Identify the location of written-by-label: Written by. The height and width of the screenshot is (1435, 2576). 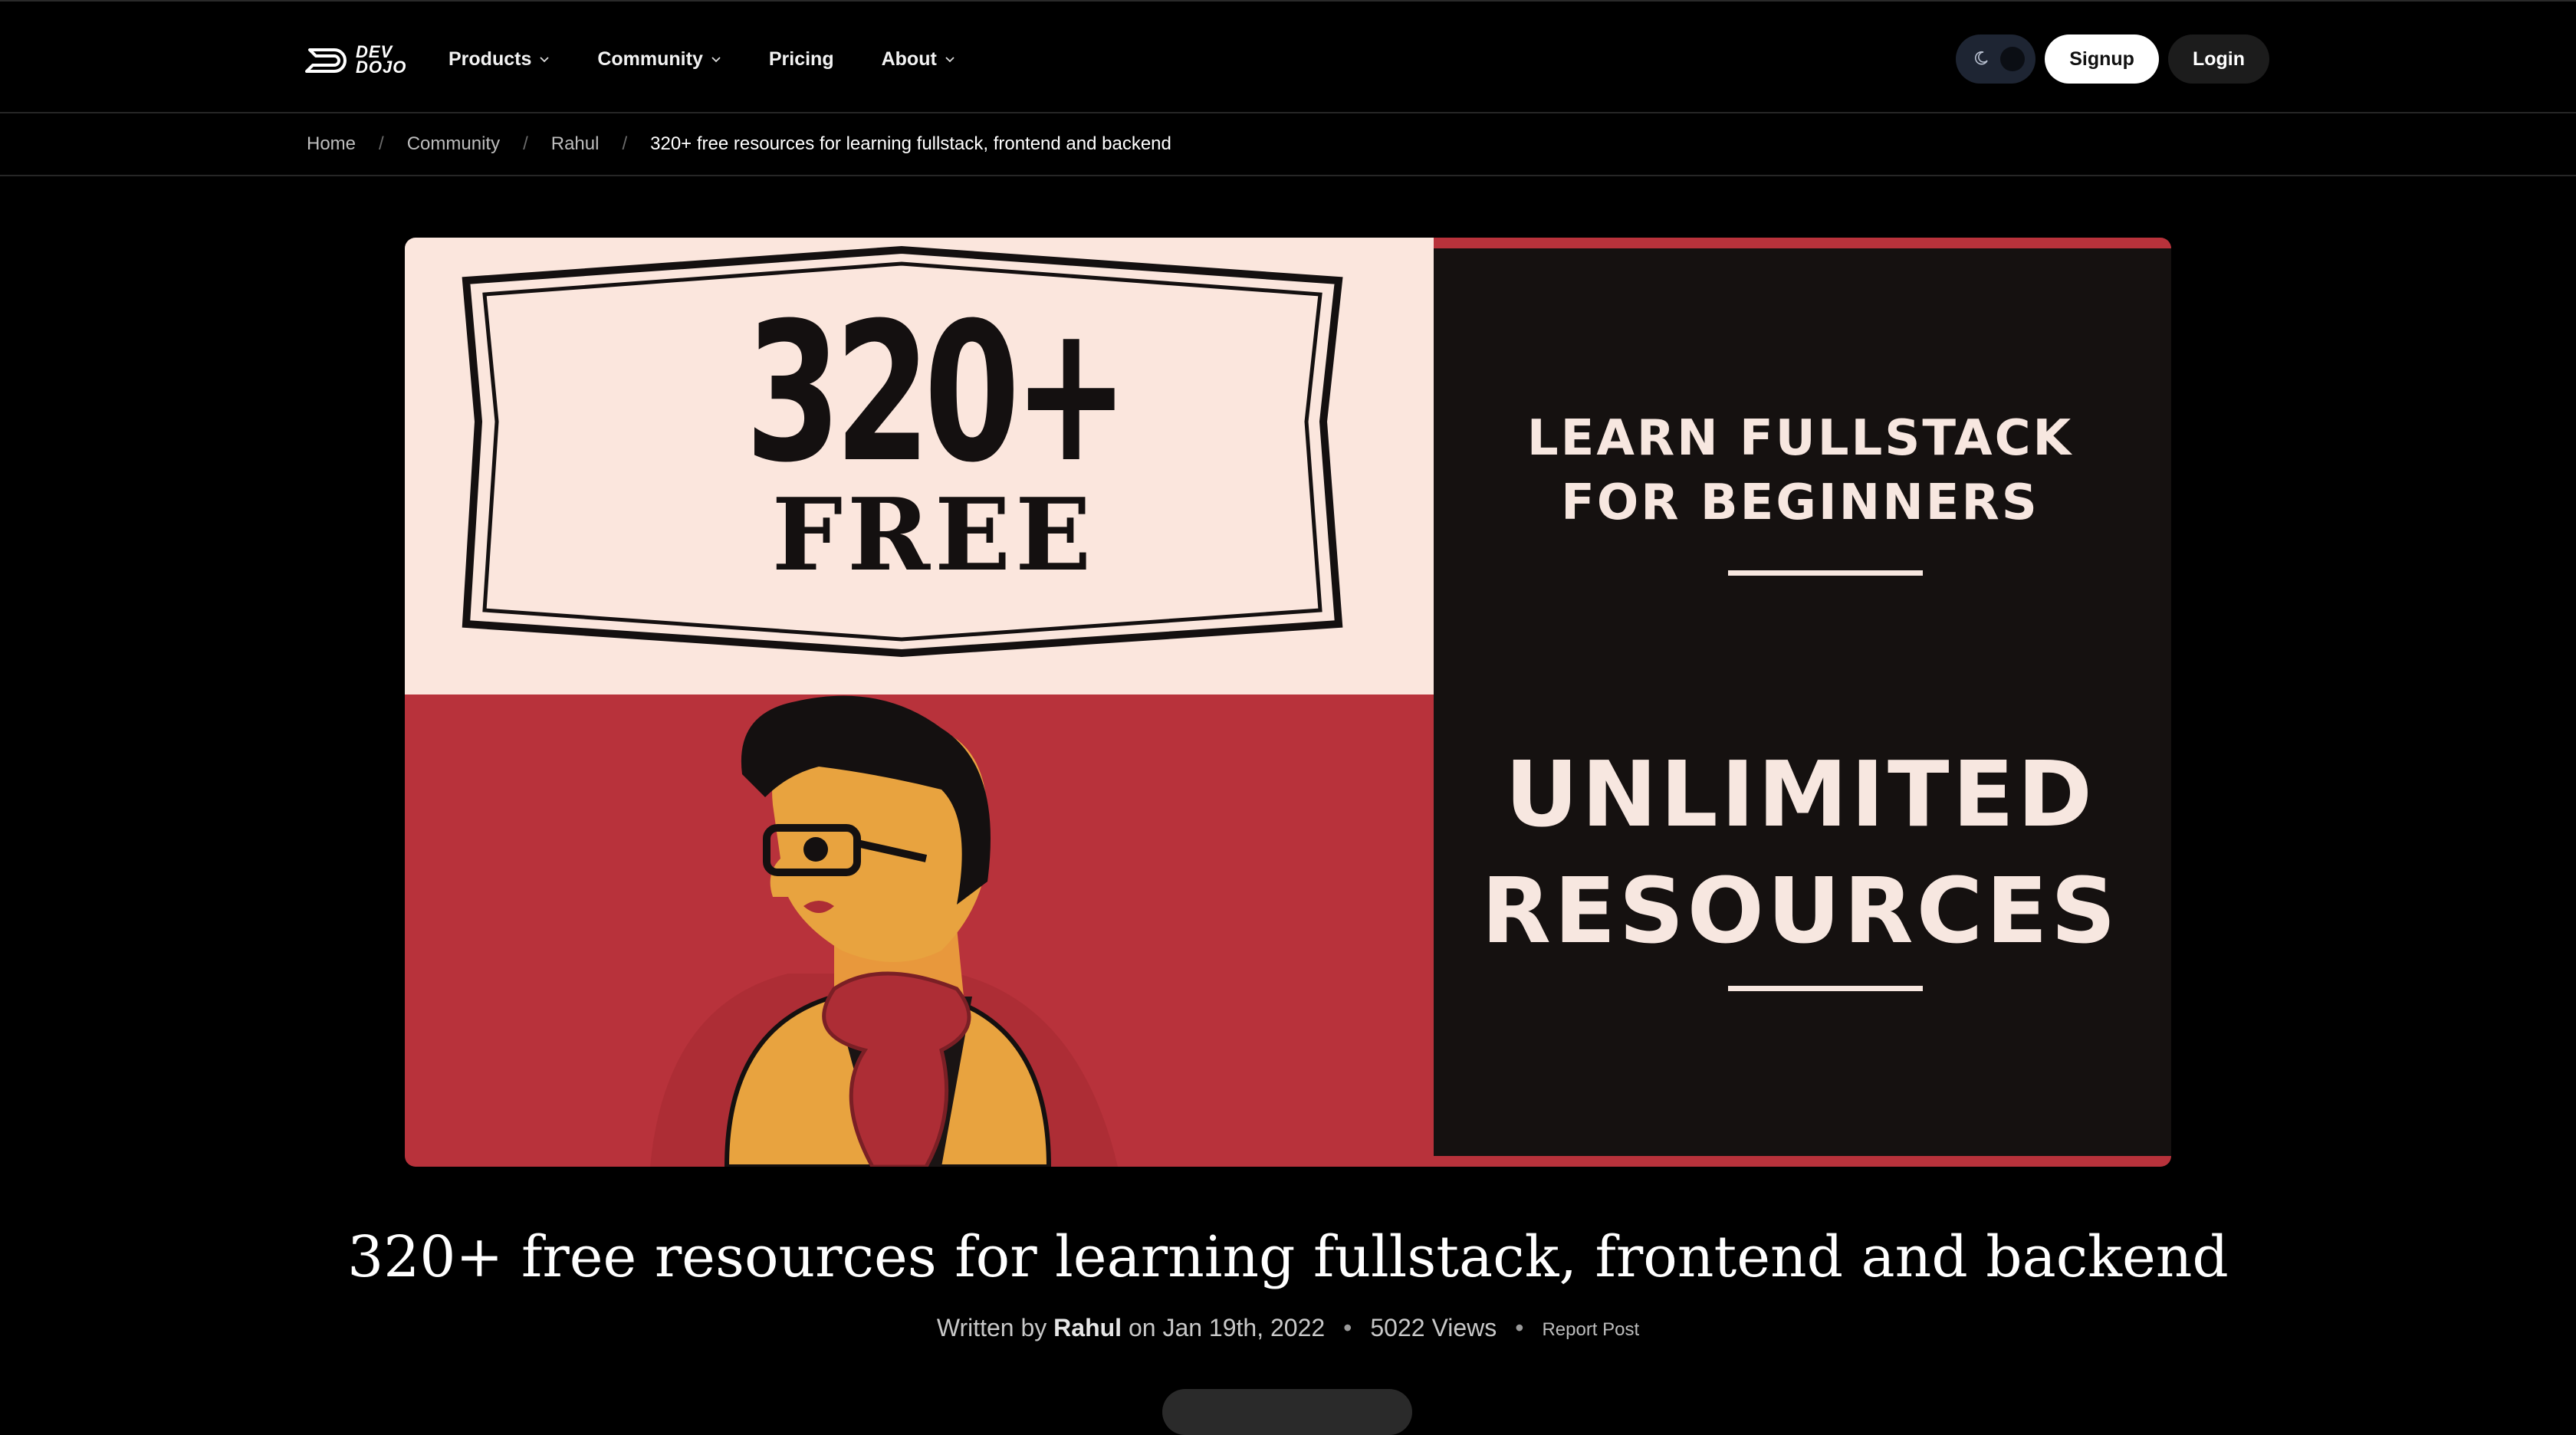
(992, 1327).